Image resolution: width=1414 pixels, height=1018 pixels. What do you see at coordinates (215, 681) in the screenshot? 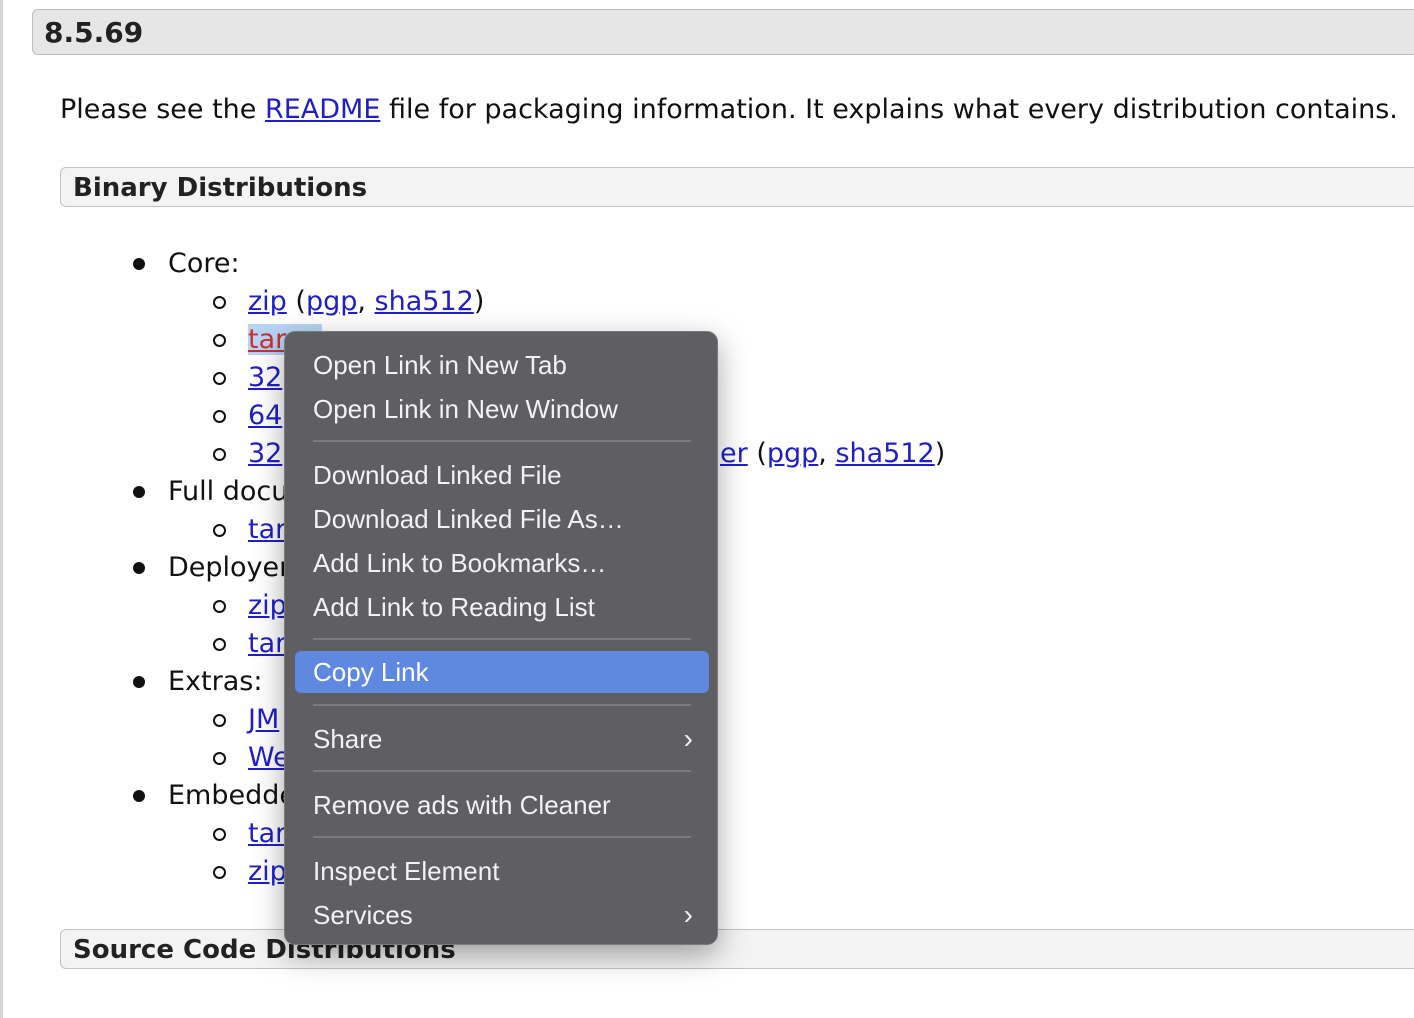
I see `extras-label: Extras:` at bounding box center [215, 681].